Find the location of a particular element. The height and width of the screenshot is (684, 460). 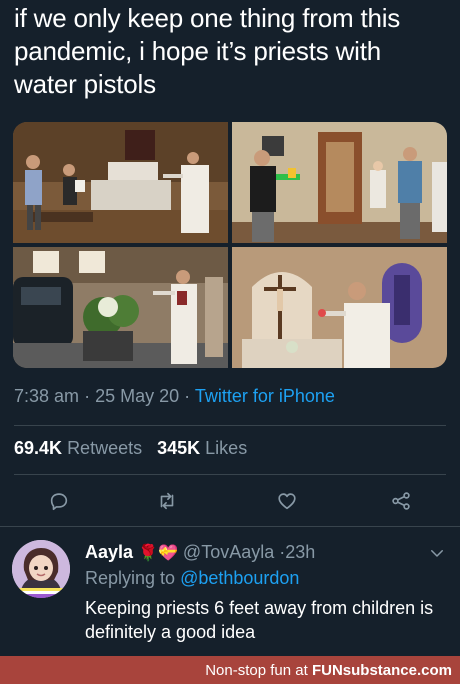

retweet-button is located at coordinates (167, 501).